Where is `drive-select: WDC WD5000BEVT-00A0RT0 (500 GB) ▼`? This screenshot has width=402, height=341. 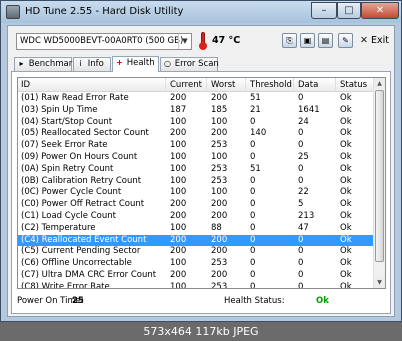
drive-select: WDC WD5000BEVT-00A0RT0 (500 GB) ▼ is located at coordinates (104, 41).